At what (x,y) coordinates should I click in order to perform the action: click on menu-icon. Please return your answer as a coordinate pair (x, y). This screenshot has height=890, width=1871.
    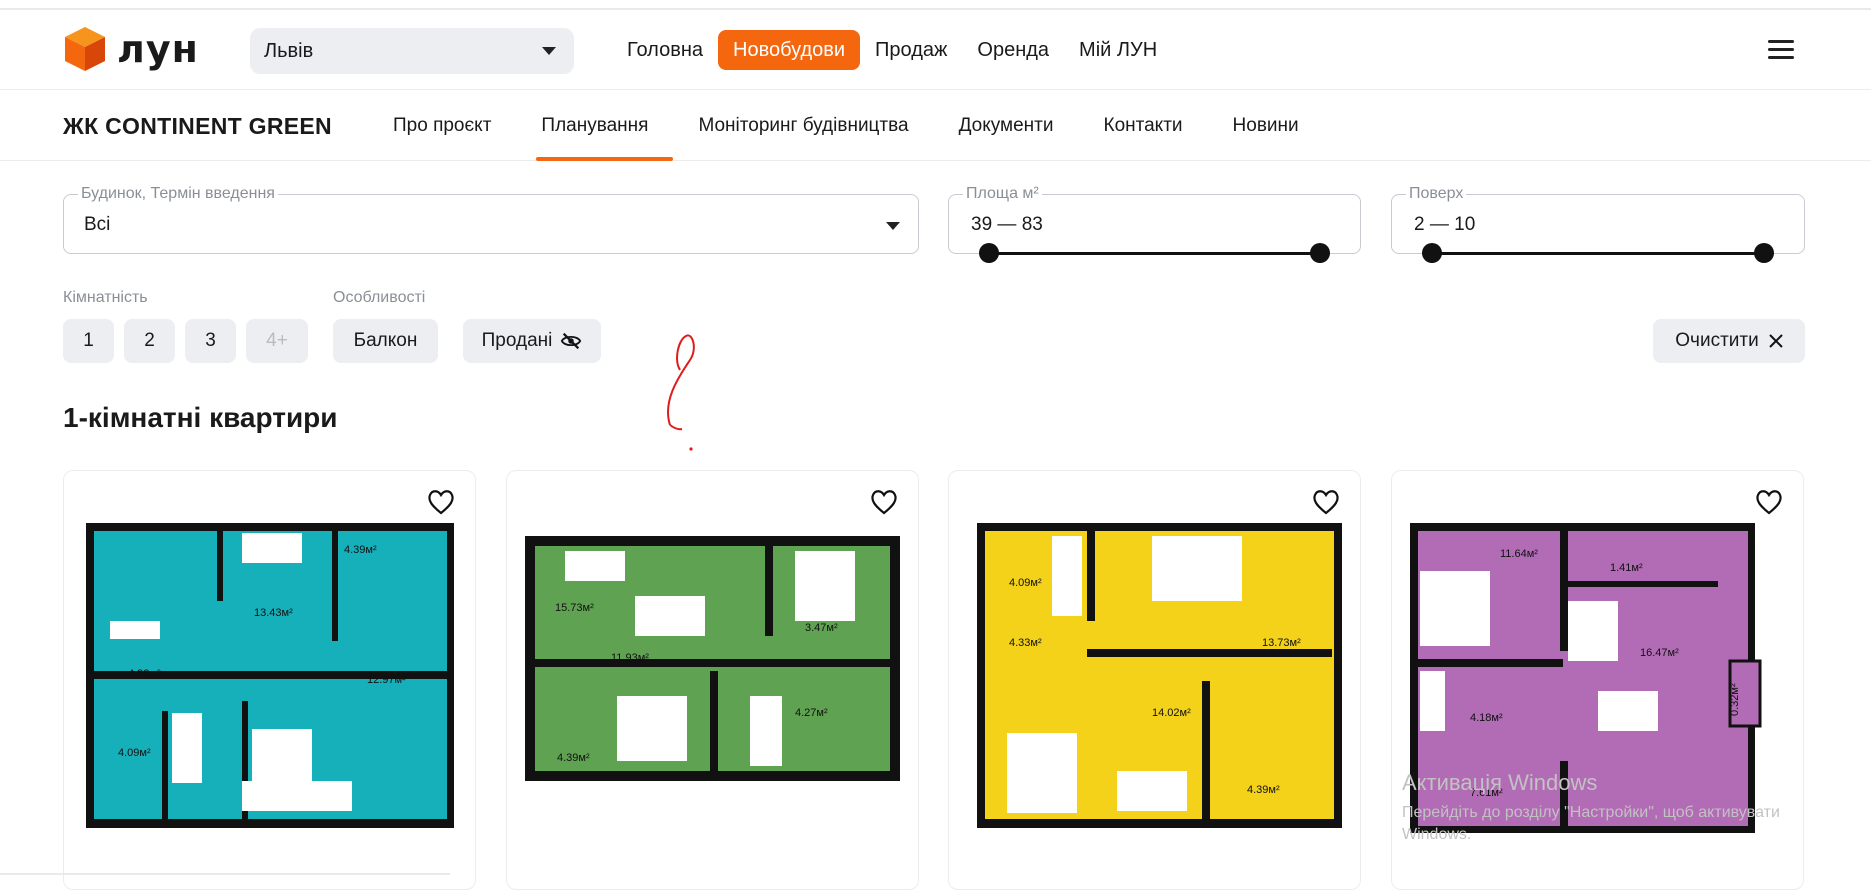
    Looking at the image, I should click on (1781, 50).